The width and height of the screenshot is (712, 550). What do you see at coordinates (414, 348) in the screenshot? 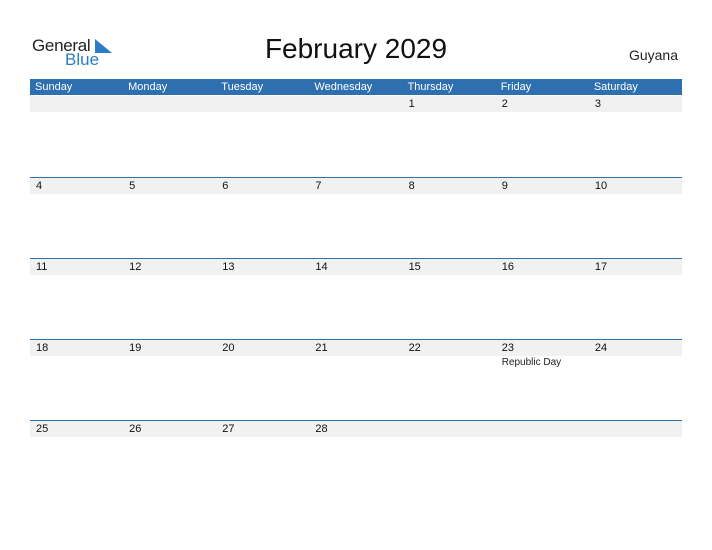
I see `day-cell: 22` at bounding box center [414, 348].